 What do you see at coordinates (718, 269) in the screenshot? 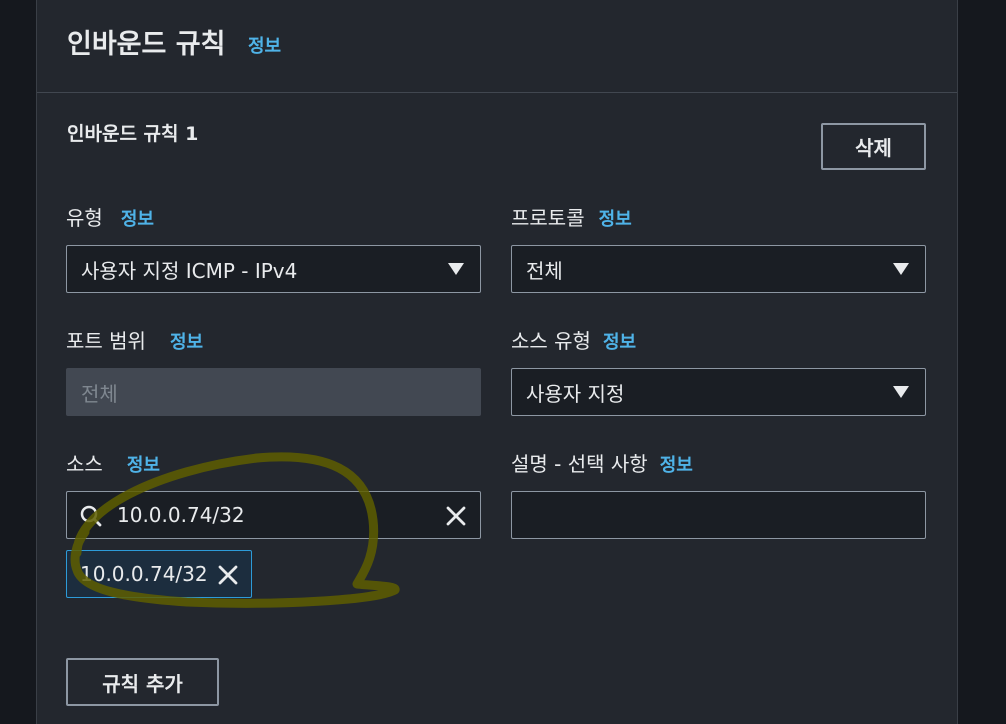
I see `protocol-select: 전체` at bounding box center [718, 269].